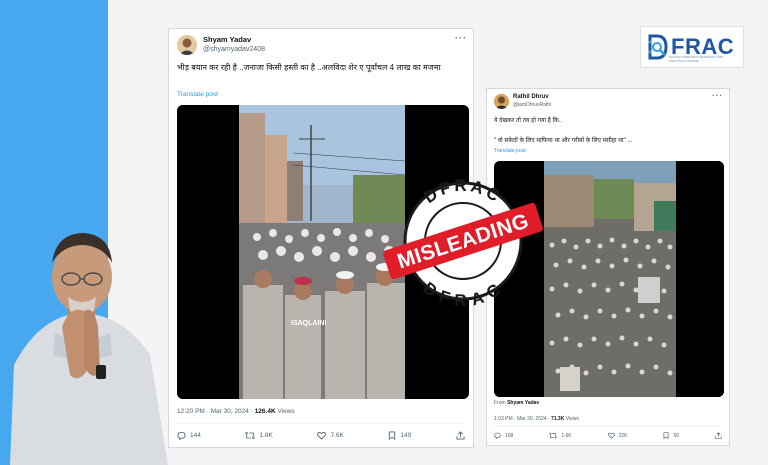 The height and width of the screenshot is (465, 768). What do you see at coordinates (189, 435) in the screenshot?
I see `reply-button: 144` at bounding box center [189, 435].